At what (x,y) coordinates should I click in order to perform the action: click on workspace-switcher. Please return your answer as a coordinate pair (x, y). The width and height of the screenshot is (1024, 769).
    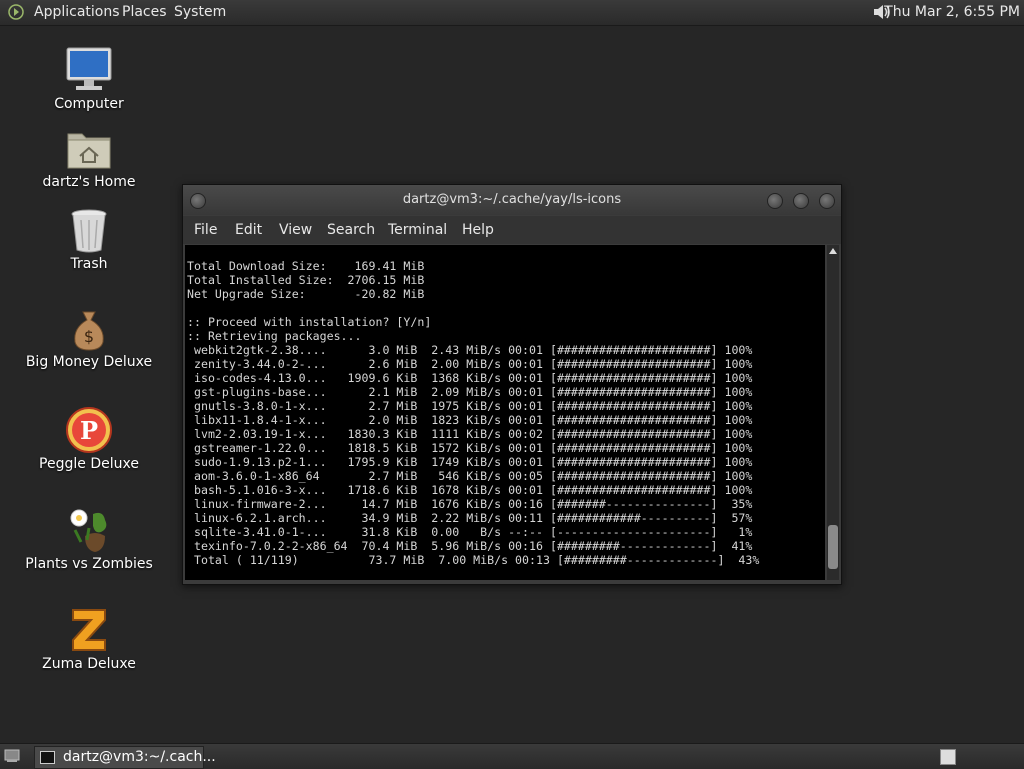
    Looking at the image, I should click on (948, 757).